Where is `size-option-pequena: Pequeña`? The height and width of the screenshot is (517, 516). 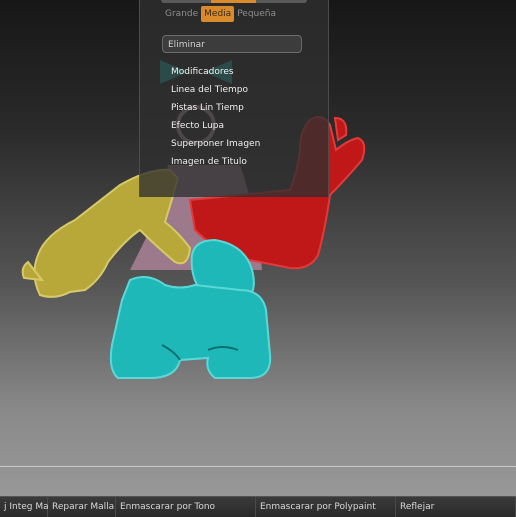
size-option-pequena: Pequeña is located at coordinates (256, 14).